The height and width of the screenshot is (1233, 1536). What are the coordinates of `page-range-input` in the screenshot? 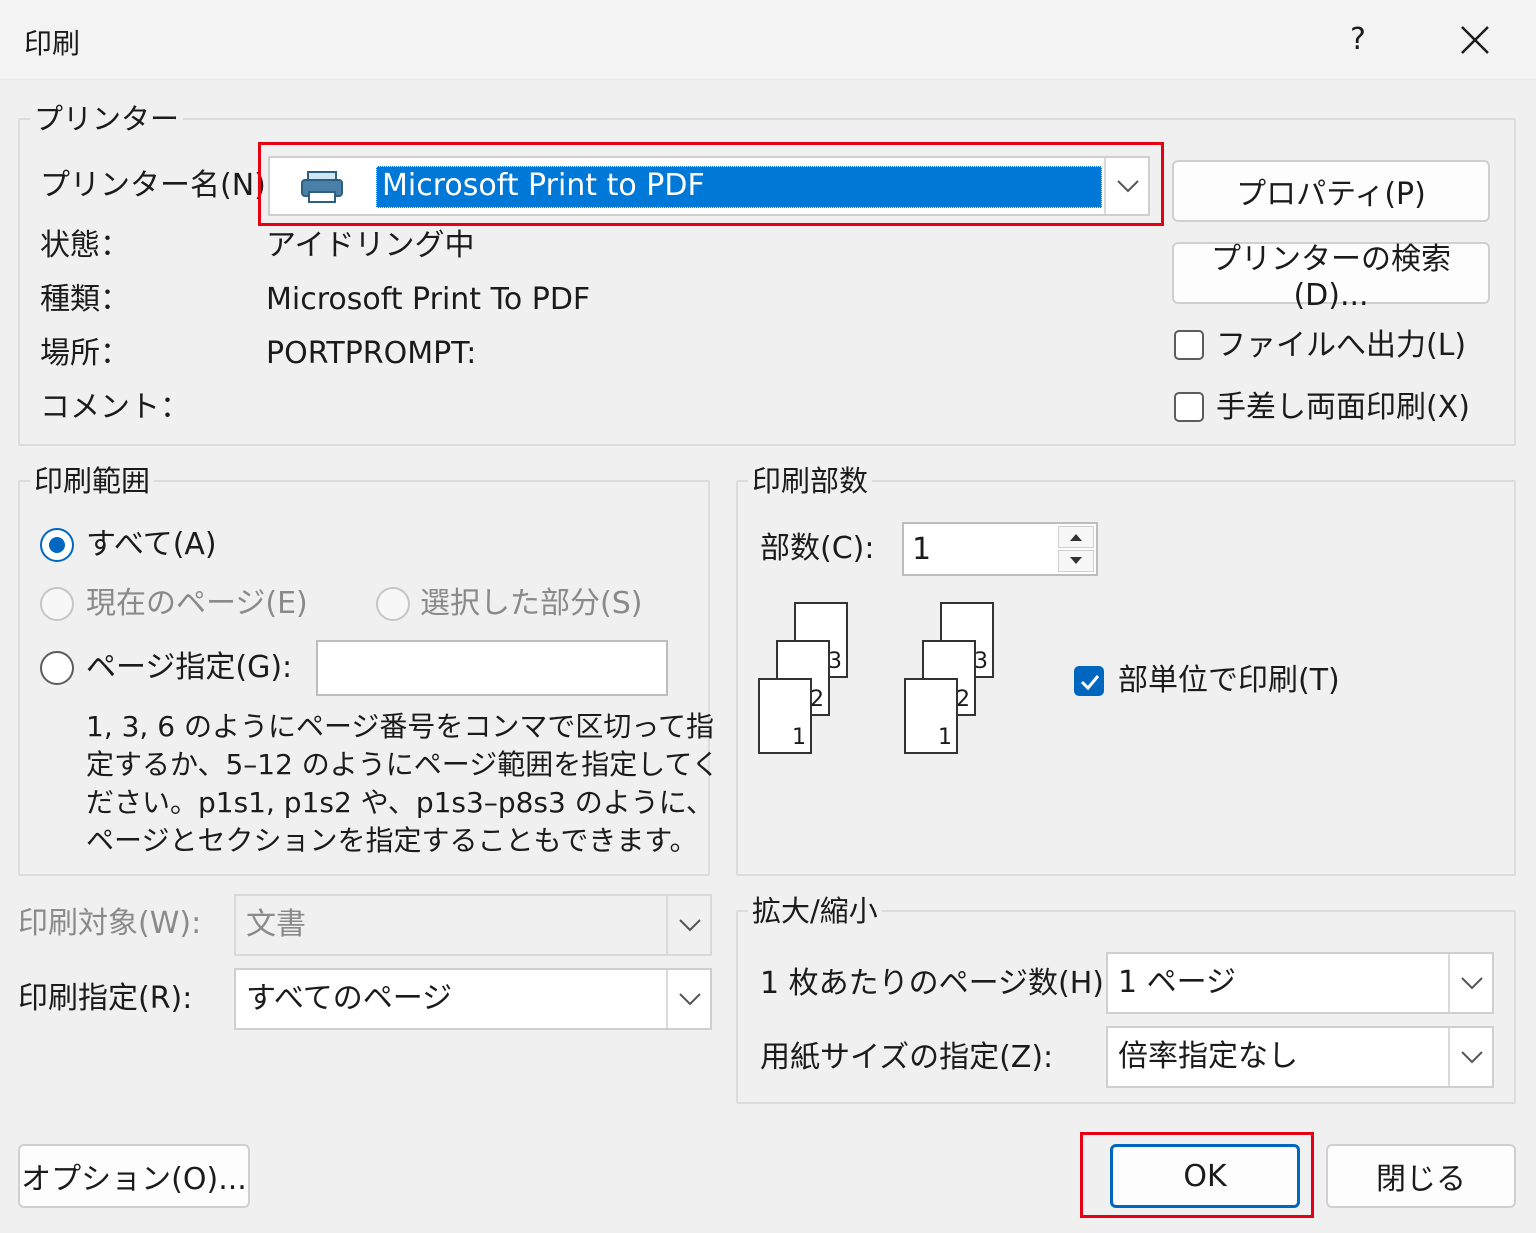 It's located at (492, 668).